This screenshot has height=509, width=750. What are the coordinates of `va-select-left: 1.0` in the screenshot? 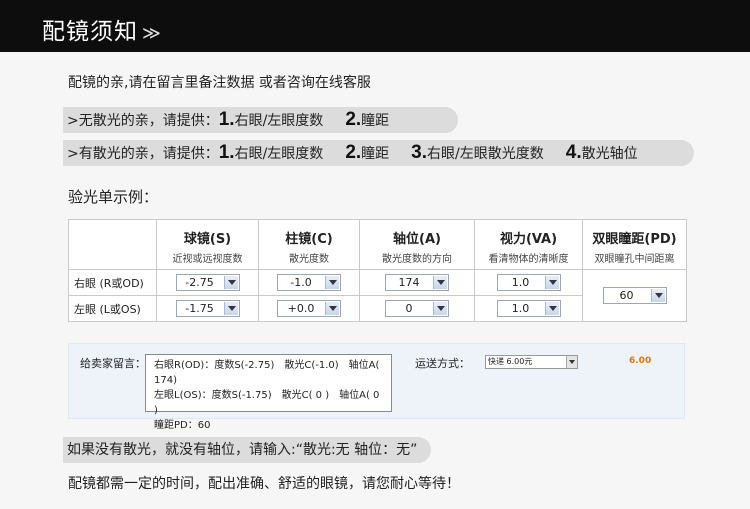 It's located at (528, 308).